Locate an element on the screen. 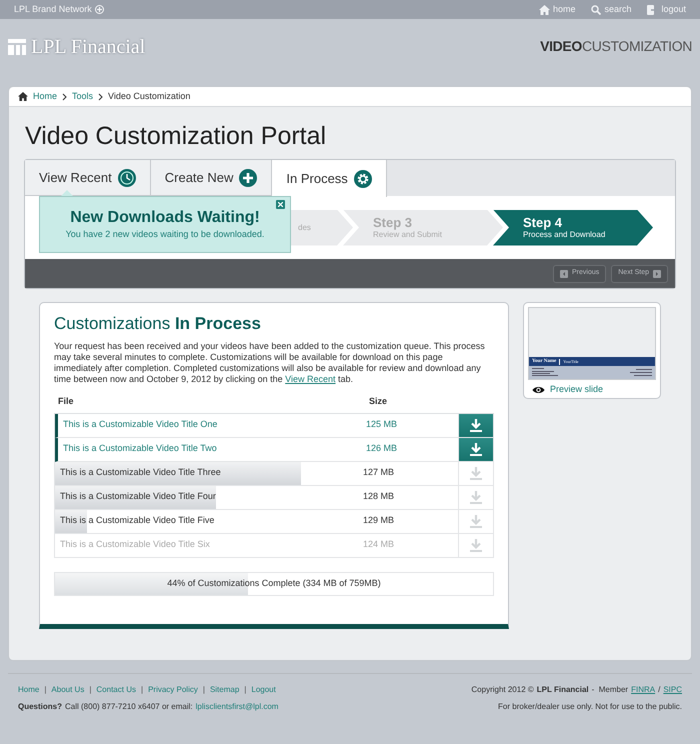 This screenshot has width=700, height=744. step-indicator: Step 3 Review and Submit is located at coordinates (423, 228).